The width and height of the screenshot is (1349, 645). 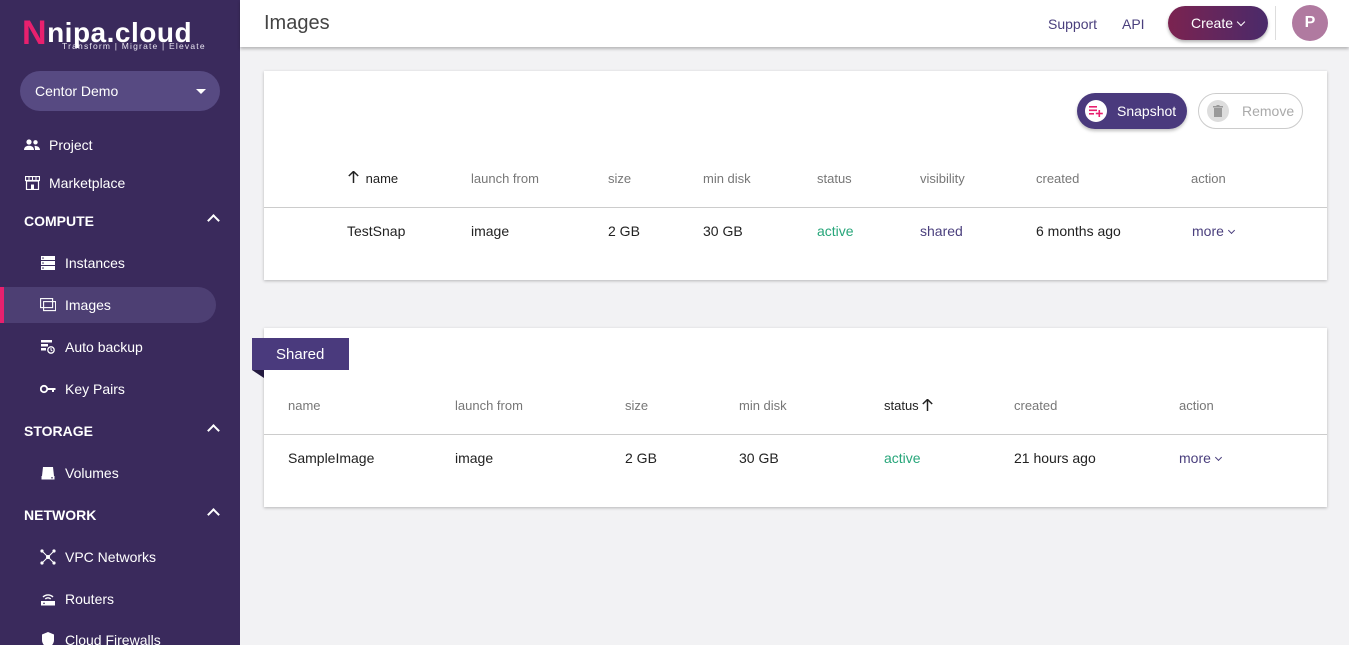 What do you see at coordinates (48, 557) in the screenshot?
I see `network-icon` at bounding box center [48, 557].